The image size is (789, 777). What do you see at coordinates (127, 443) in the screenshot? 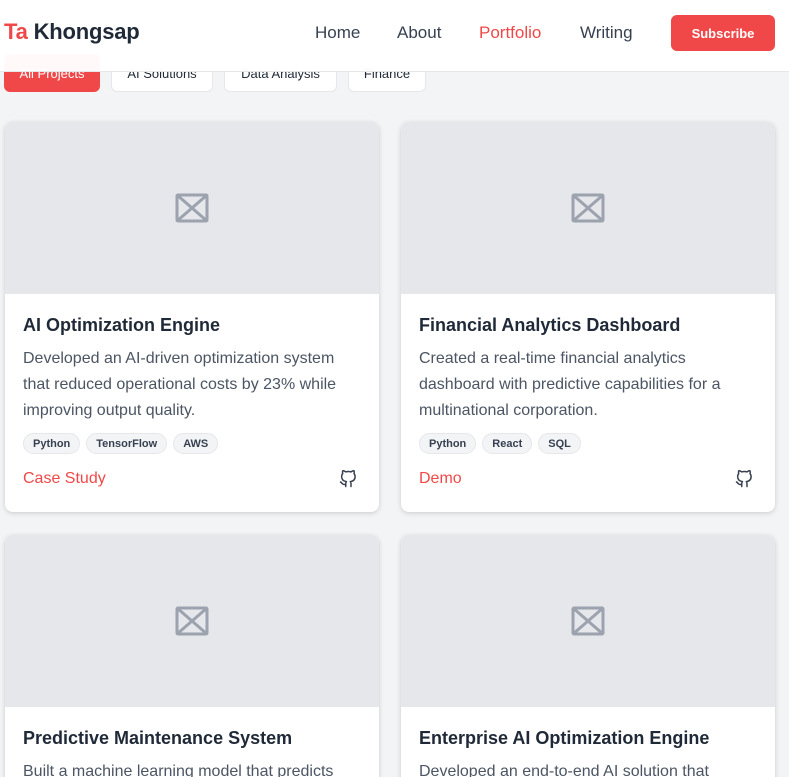
I see `tech-tag: TensorFlow` at bounding box center [127, 443].